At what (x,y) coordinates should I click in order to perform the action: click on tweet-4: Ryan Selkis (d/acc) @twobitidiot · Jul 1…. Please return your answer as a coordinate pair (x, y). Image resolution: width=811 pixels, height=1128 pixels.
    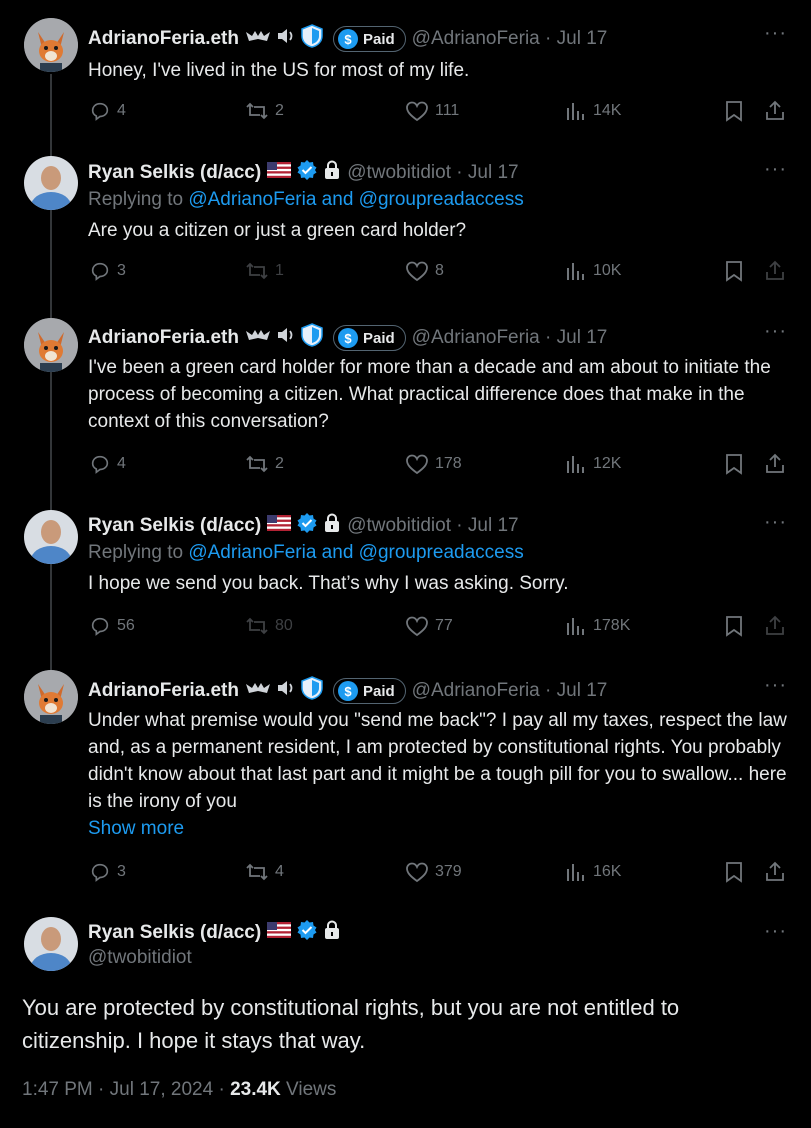
    Looking at the image, I should click on (405, 580).